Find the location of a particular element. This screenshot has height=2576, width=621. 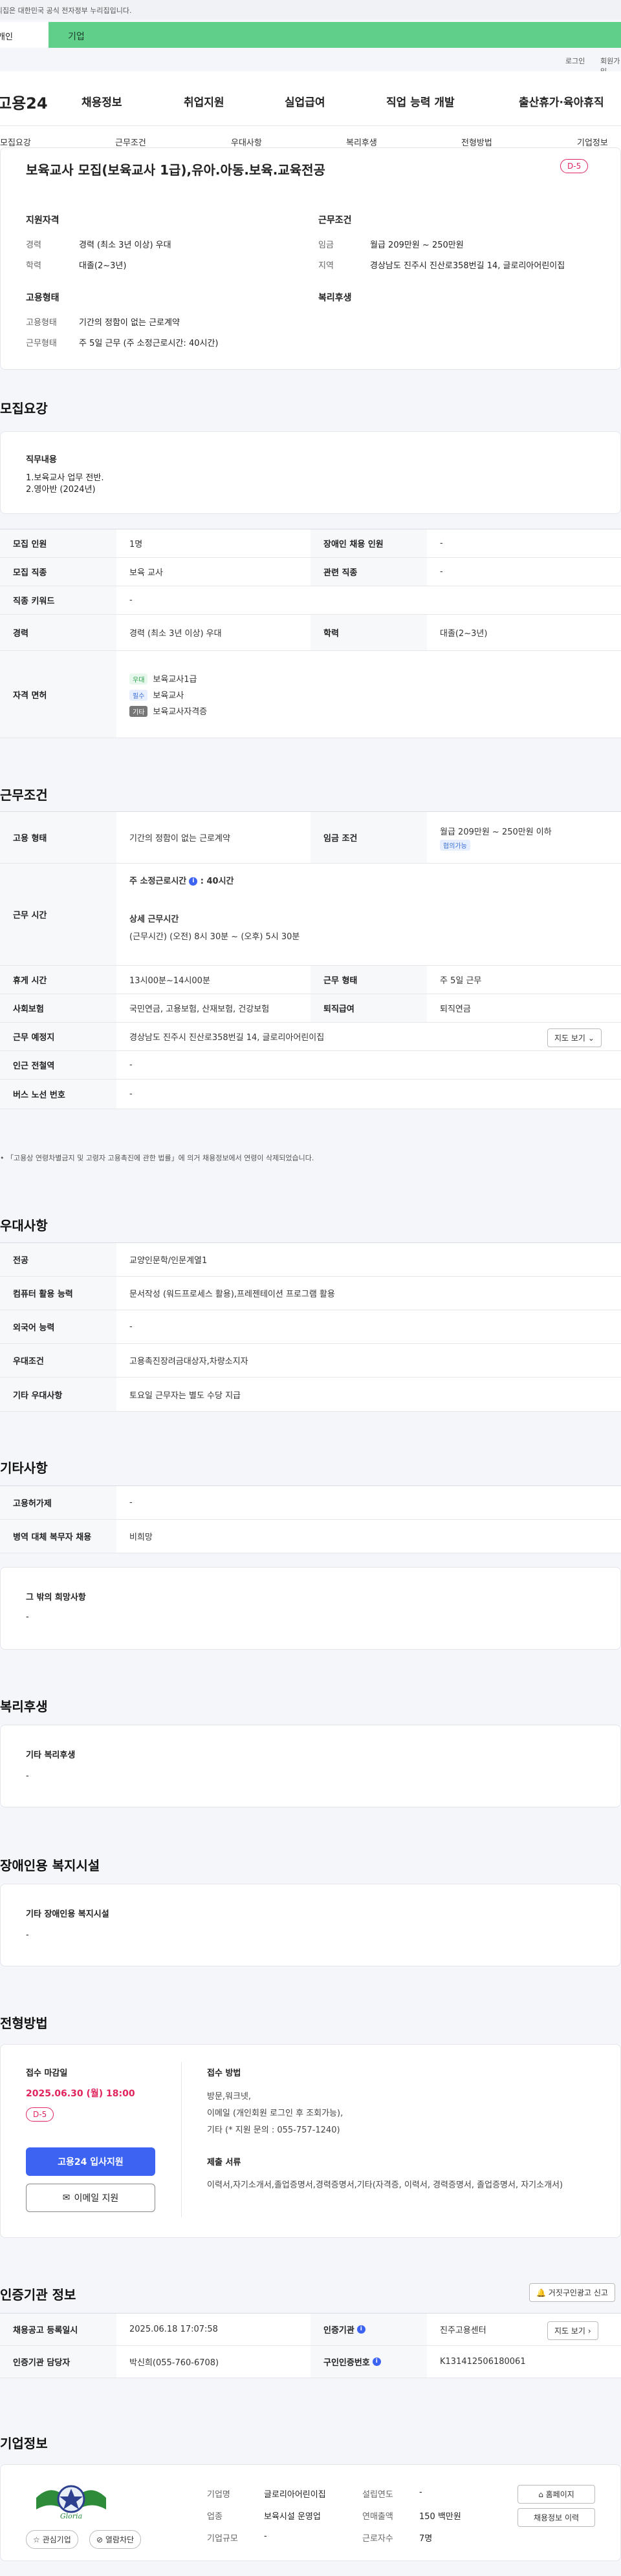

employees-value: 7명 is located at coordinates (426, 2539).